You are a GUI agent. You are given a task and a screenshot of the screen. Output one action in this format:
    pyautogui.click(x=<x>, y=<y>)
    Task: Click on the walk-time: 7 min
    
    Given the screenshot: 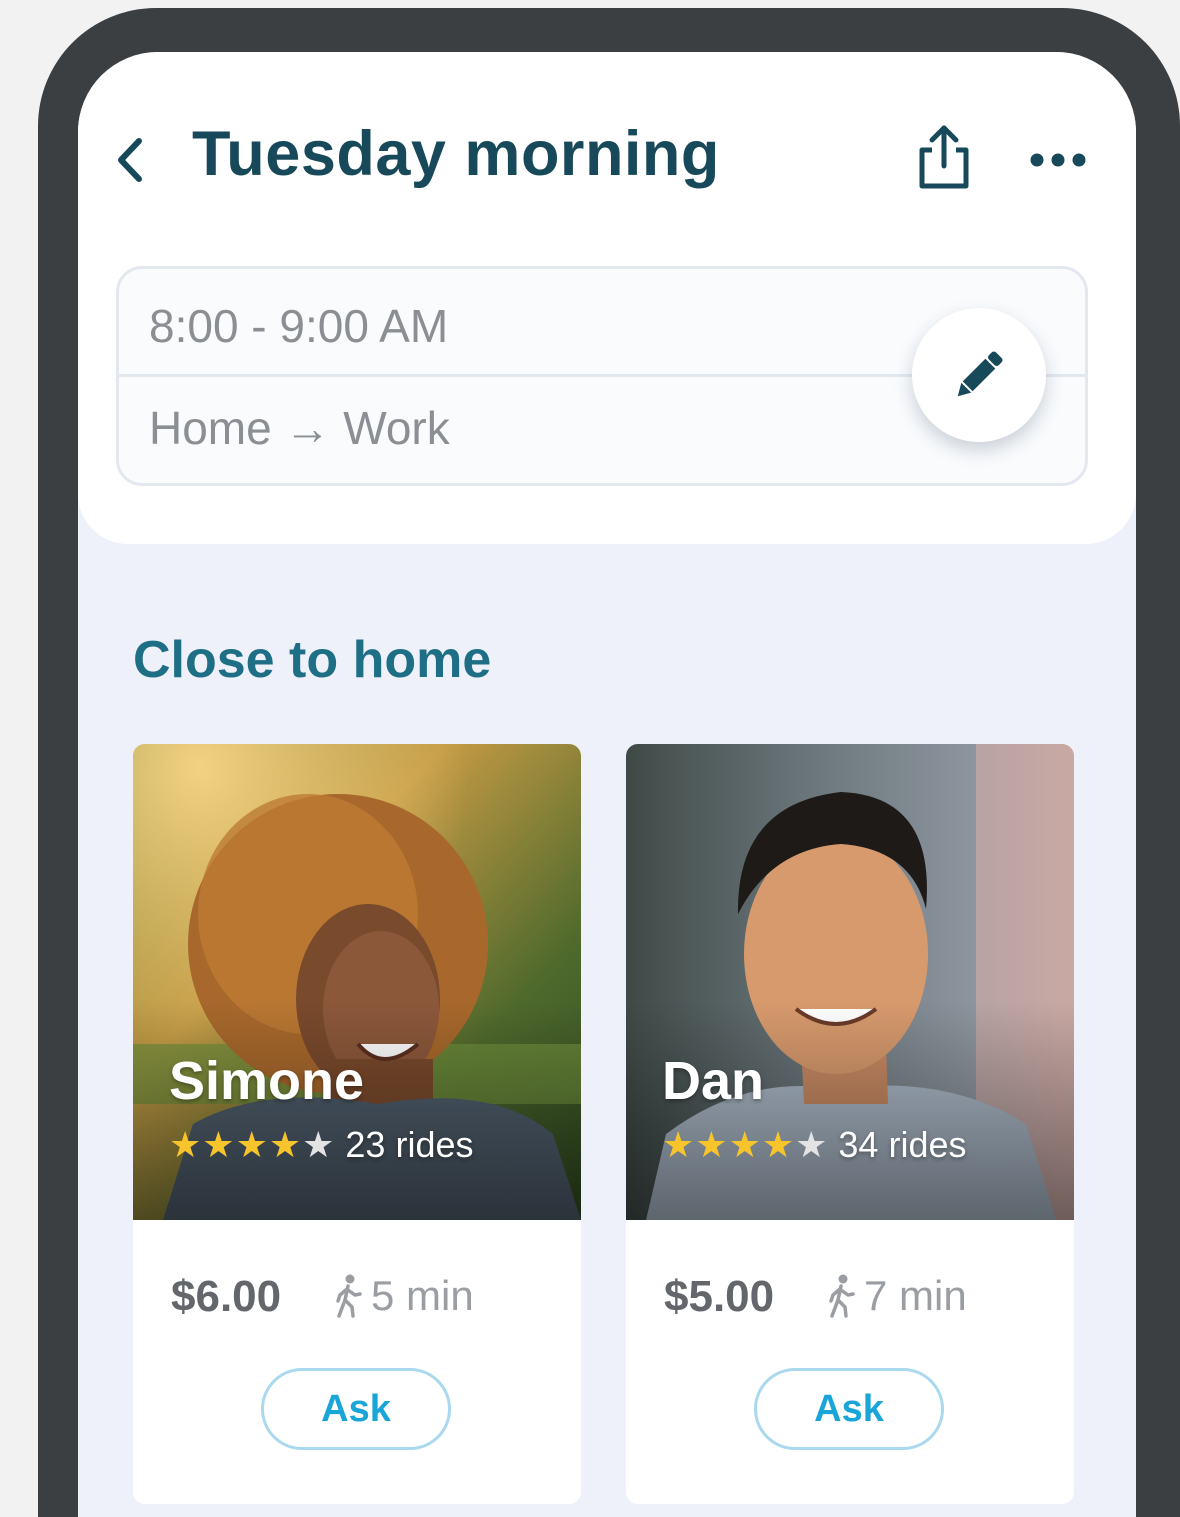 What is the action you would take?
    pyautogui.click(x=896, y=1296)
    